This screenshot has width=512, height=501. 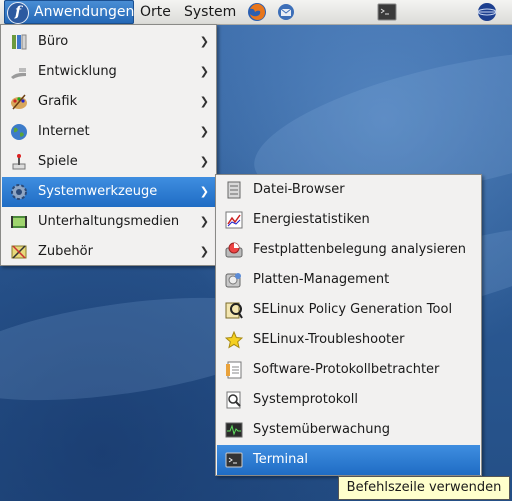 I want to click on menu-item-label: Entwicklung, so click(x=77, y=71).